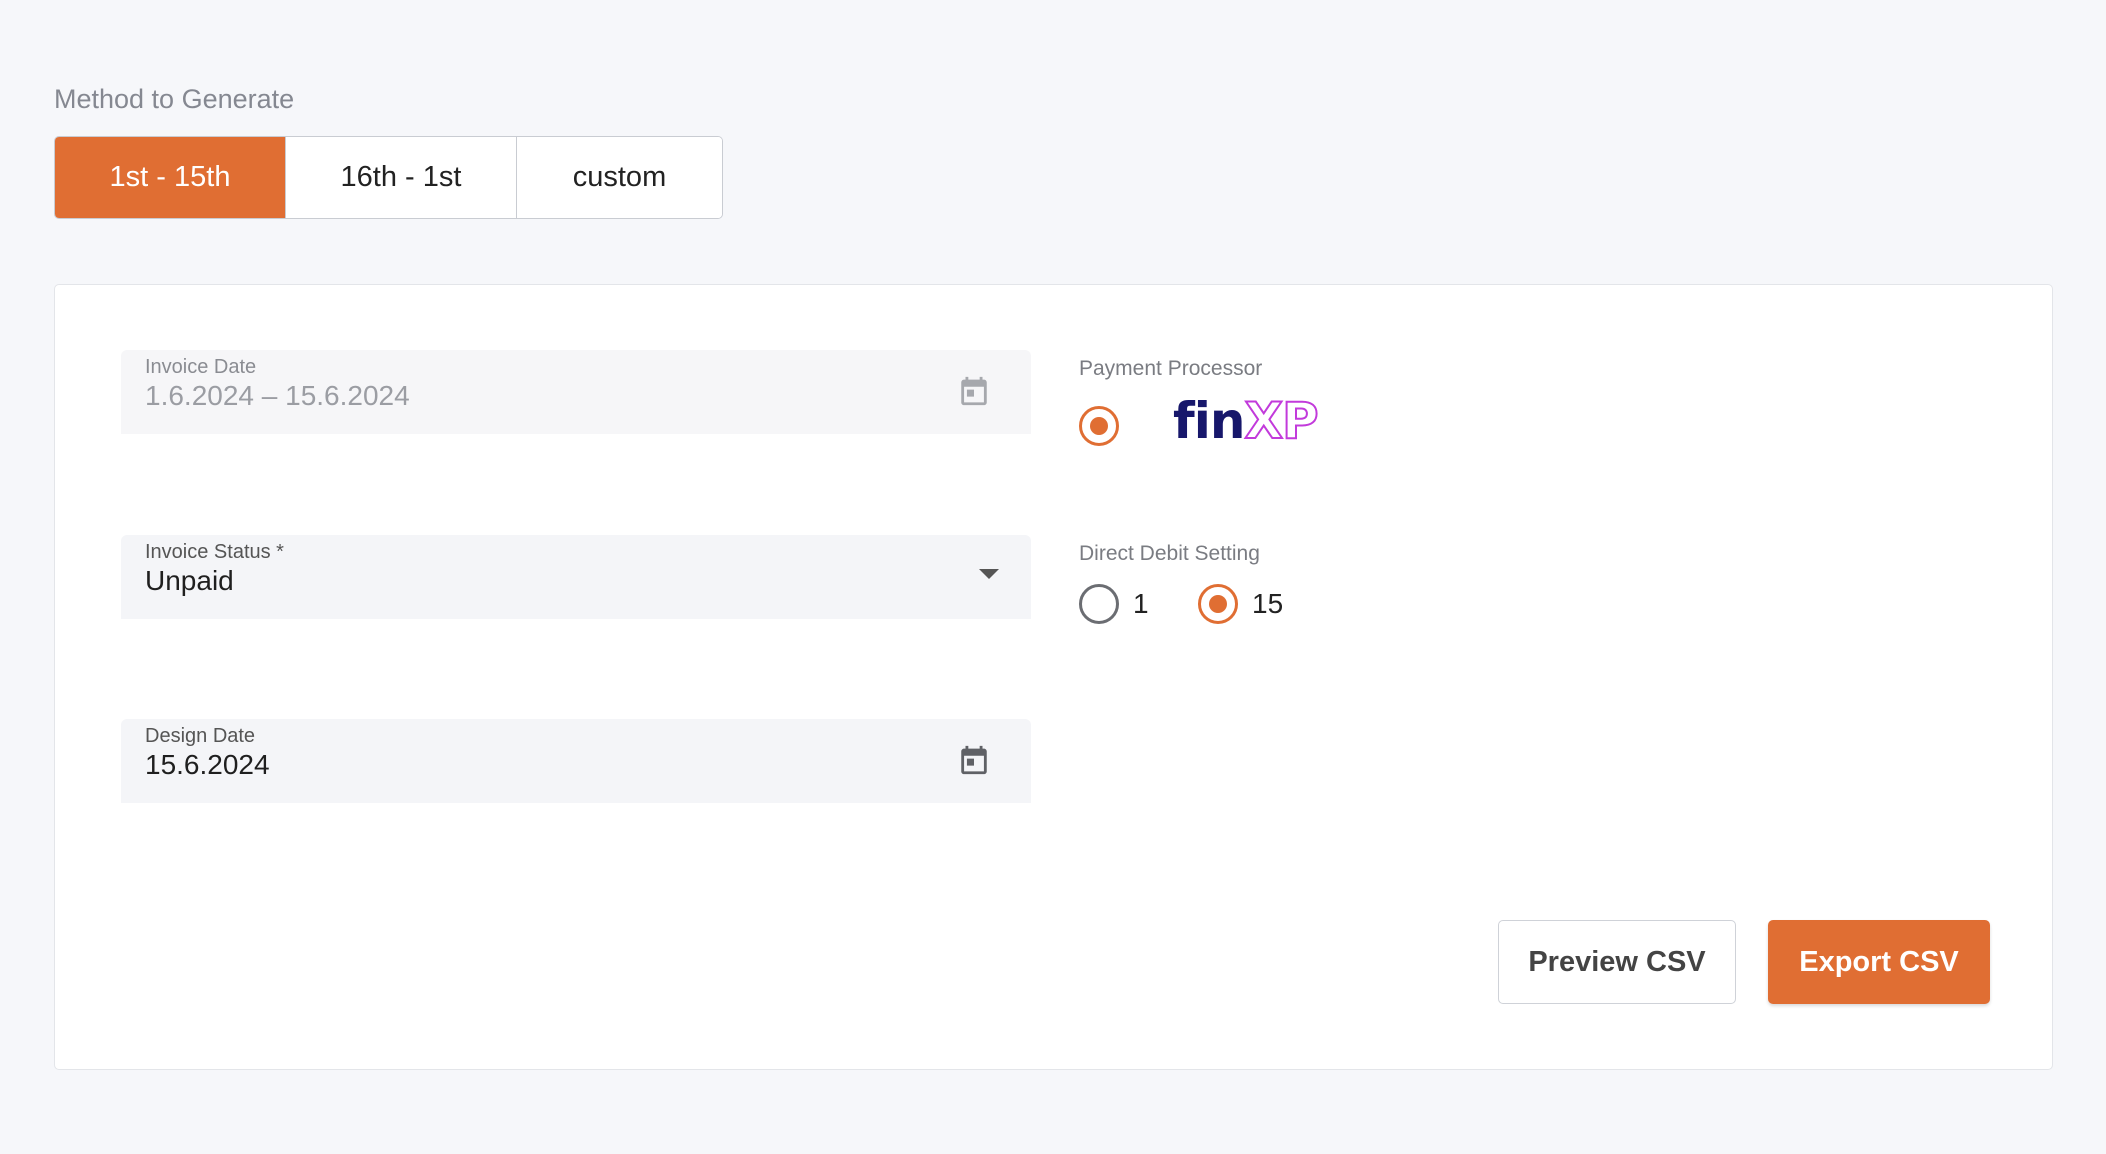 The image size is (2106, 1154). What do you see at coordinates (170, 177) in the screenshot?
I see `method-option-1st-15th: 1st - 15th` at bounding box center [170, 177].